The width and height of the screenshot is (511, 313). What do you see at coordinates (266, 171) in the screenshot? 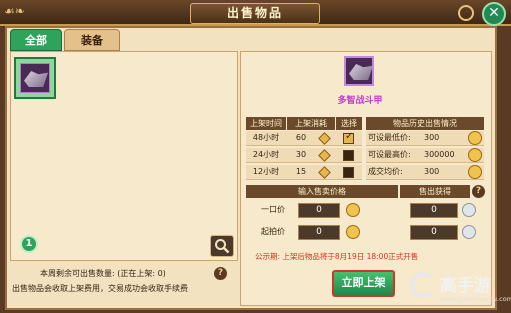
I see `duration-cell: 12小时` at bounding box center [266, 171].